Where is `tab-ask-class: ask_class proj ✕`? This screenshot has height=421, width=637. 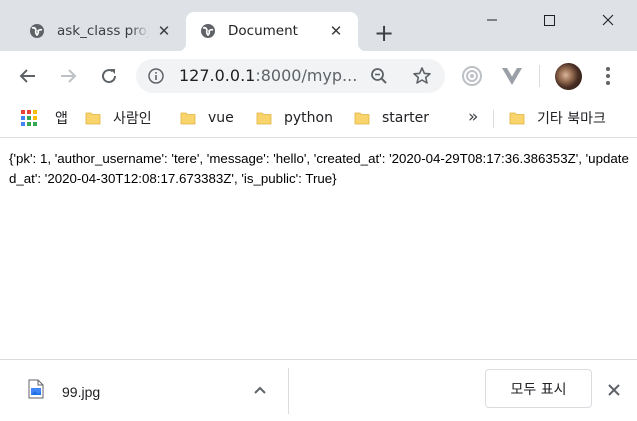
tab-ask-class: ask_class proj ✕ is located at coordinates (100, 31).